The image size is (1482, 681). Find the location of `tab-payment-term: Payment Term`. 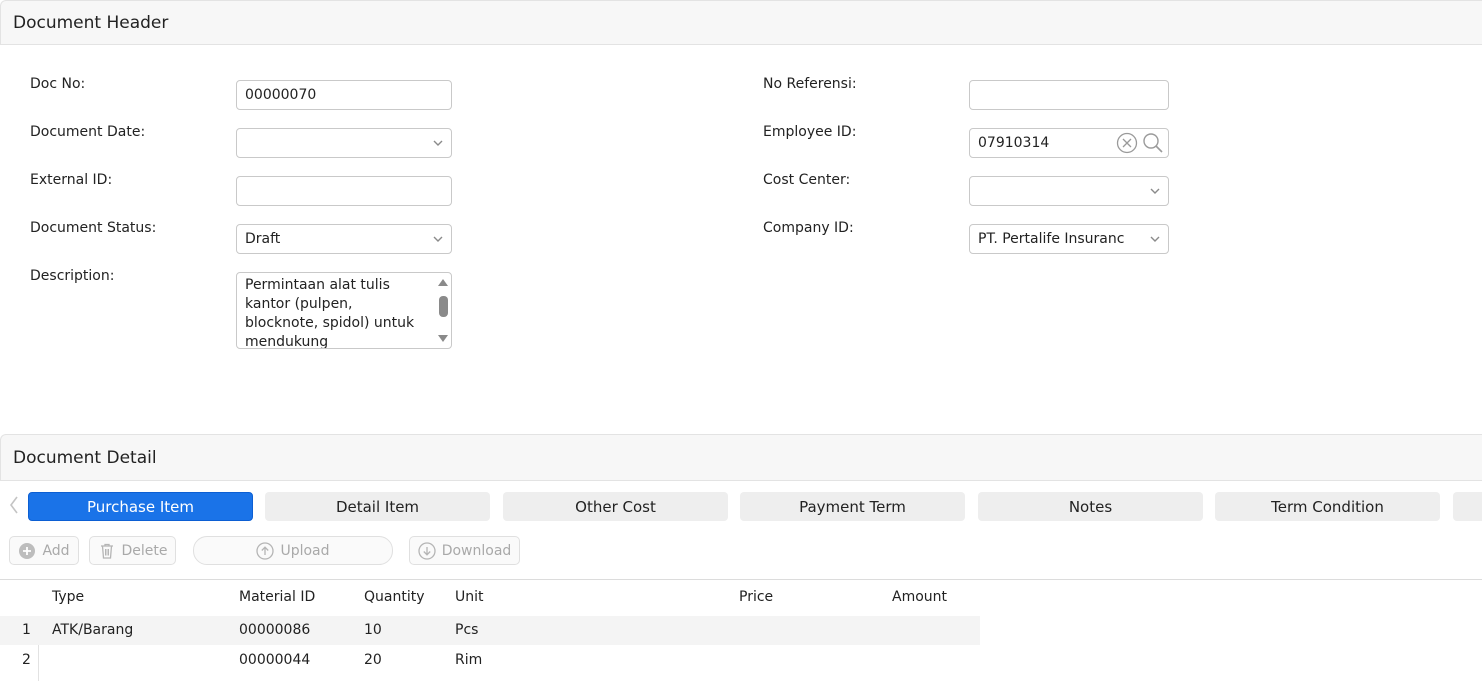

tab-payment-term: Payment Term is located at coordinates (852, 506).